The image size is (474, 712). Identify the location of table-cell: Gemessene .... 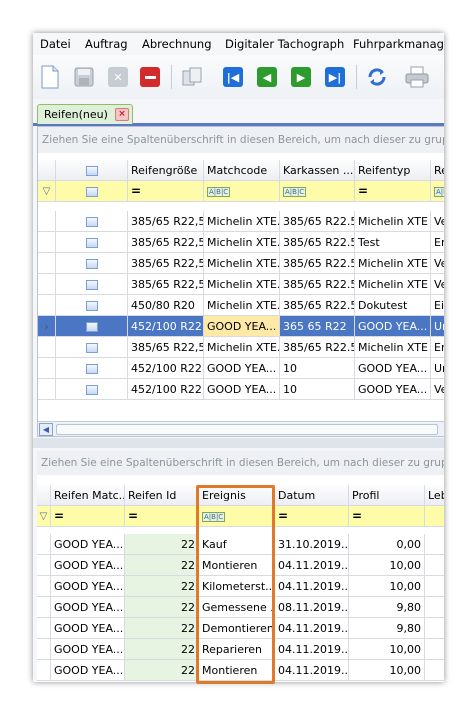
(237, 607).